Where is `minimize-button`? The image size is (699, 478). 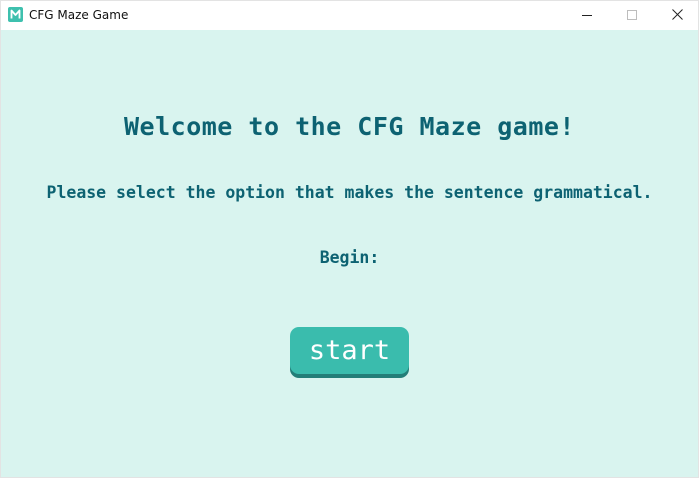 minimize-button is located at coordinates (587, 15).